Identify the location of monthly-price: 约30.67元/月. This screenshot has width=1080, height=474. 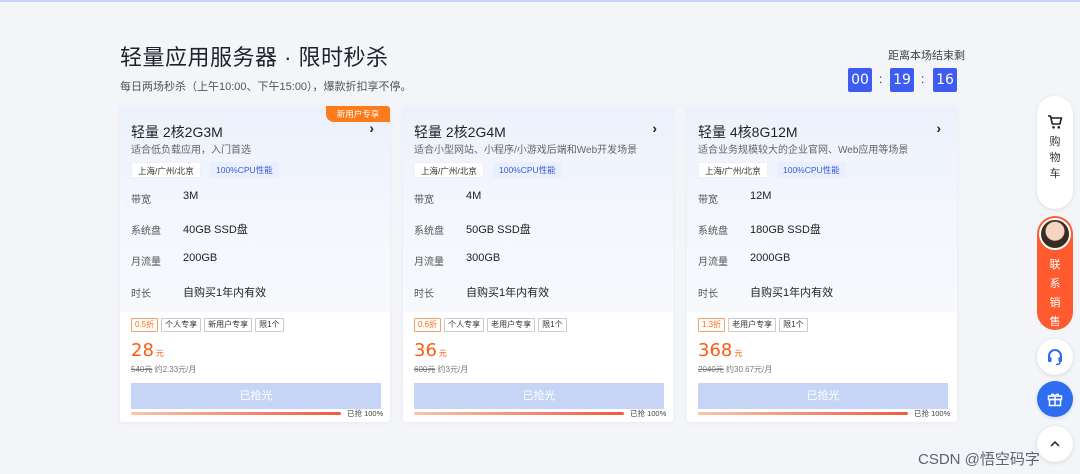
(749, 369).